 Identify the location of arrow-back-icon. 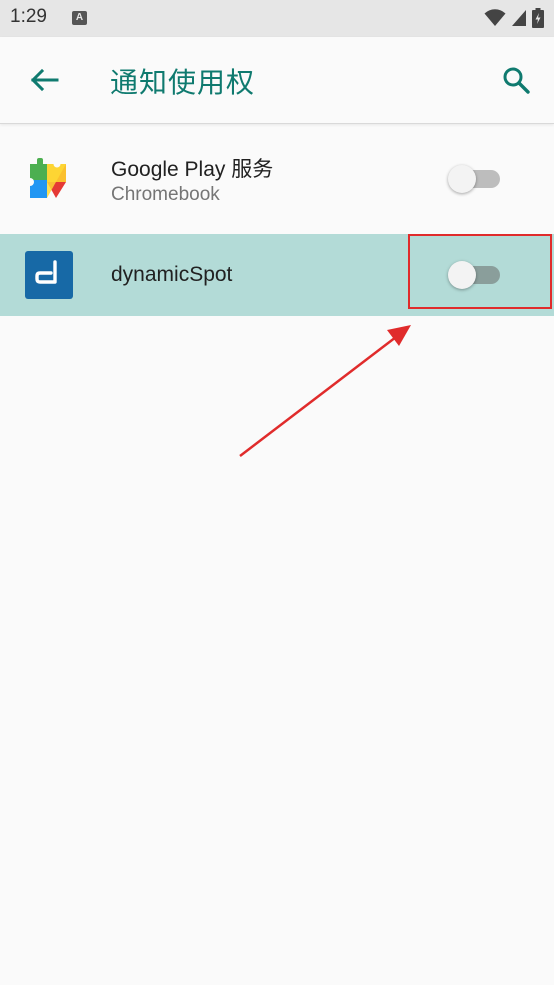
(44, 80).